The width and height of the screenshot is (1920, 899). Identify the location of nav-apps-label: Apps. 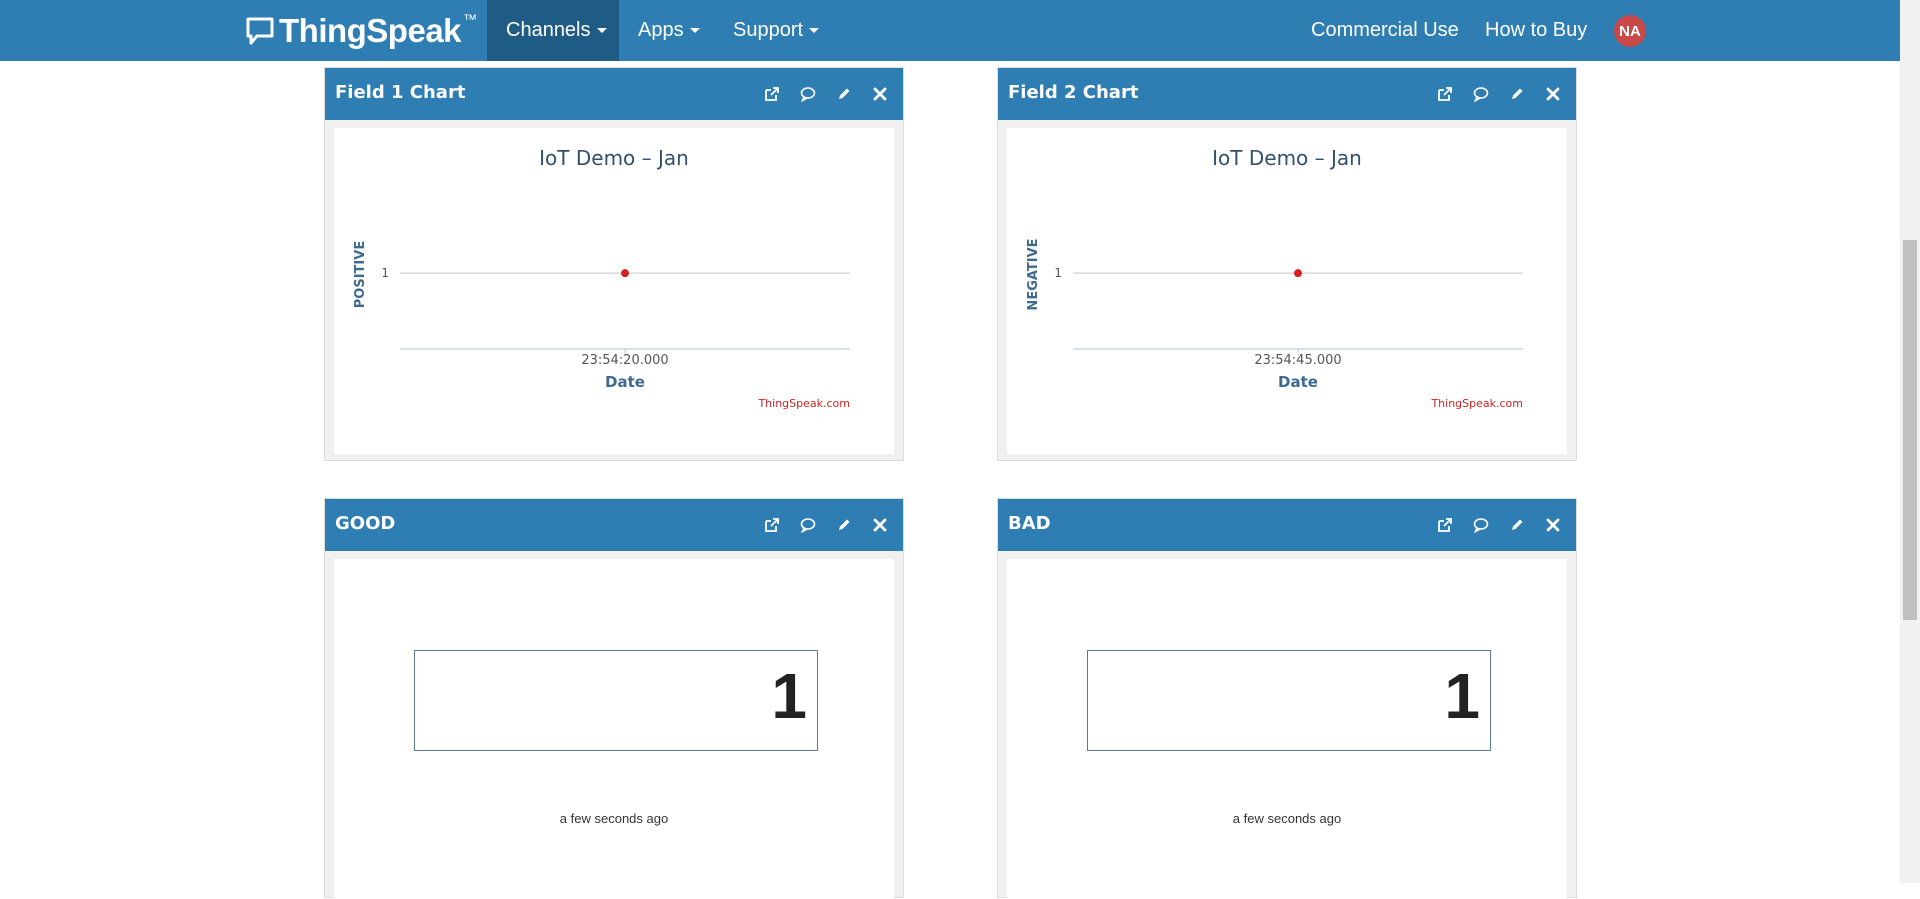
(661, 30).